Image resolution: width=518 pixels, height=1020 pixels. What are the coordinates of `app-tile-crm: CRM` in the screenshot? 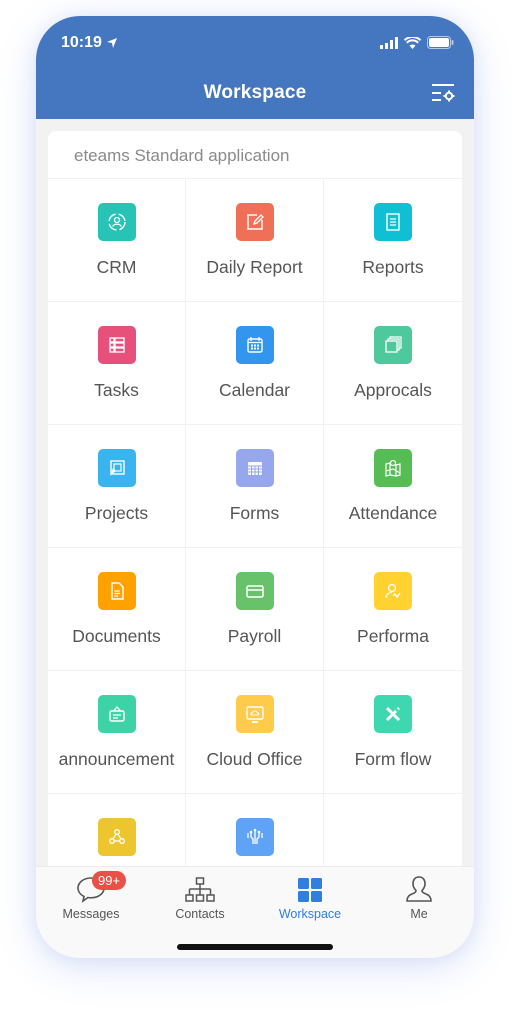 It's located at (117, 240).